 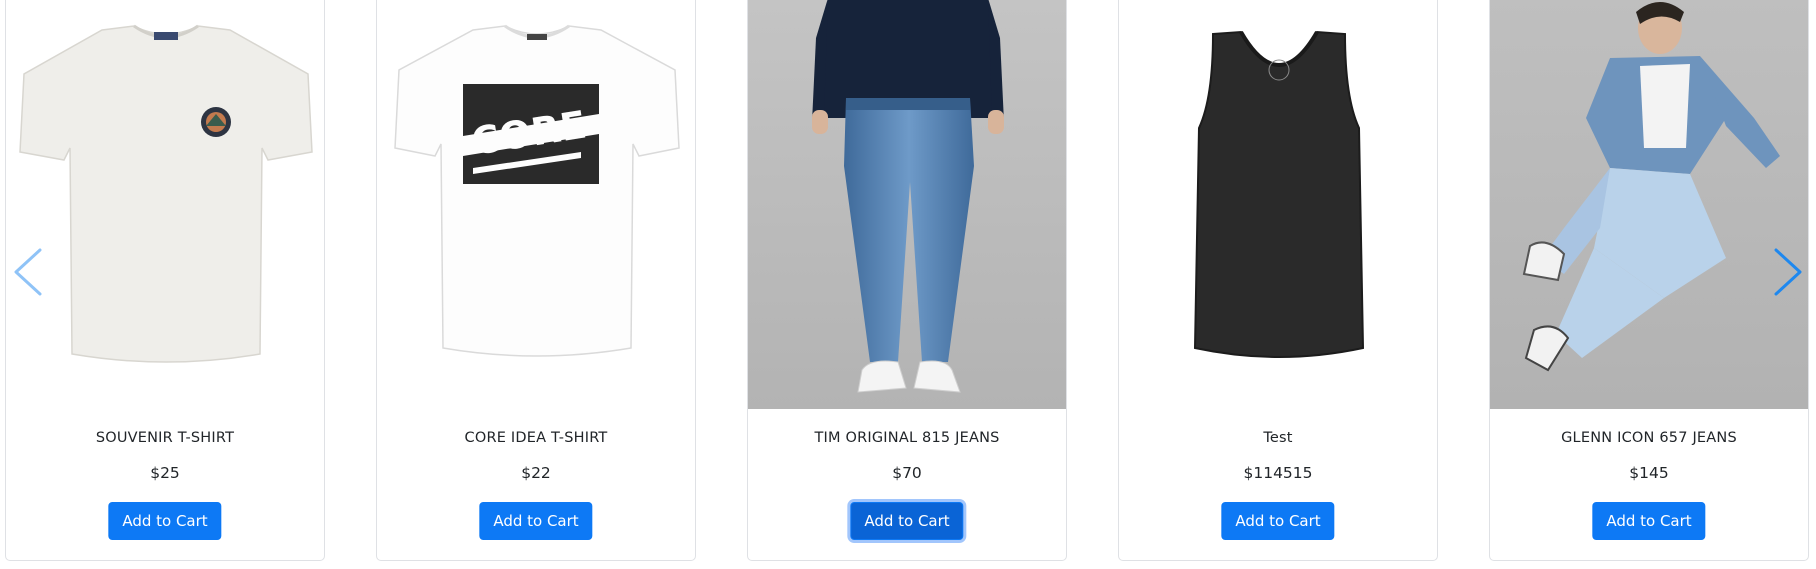 I want to click on chevron-left-icon, so click(x=28, y=272).